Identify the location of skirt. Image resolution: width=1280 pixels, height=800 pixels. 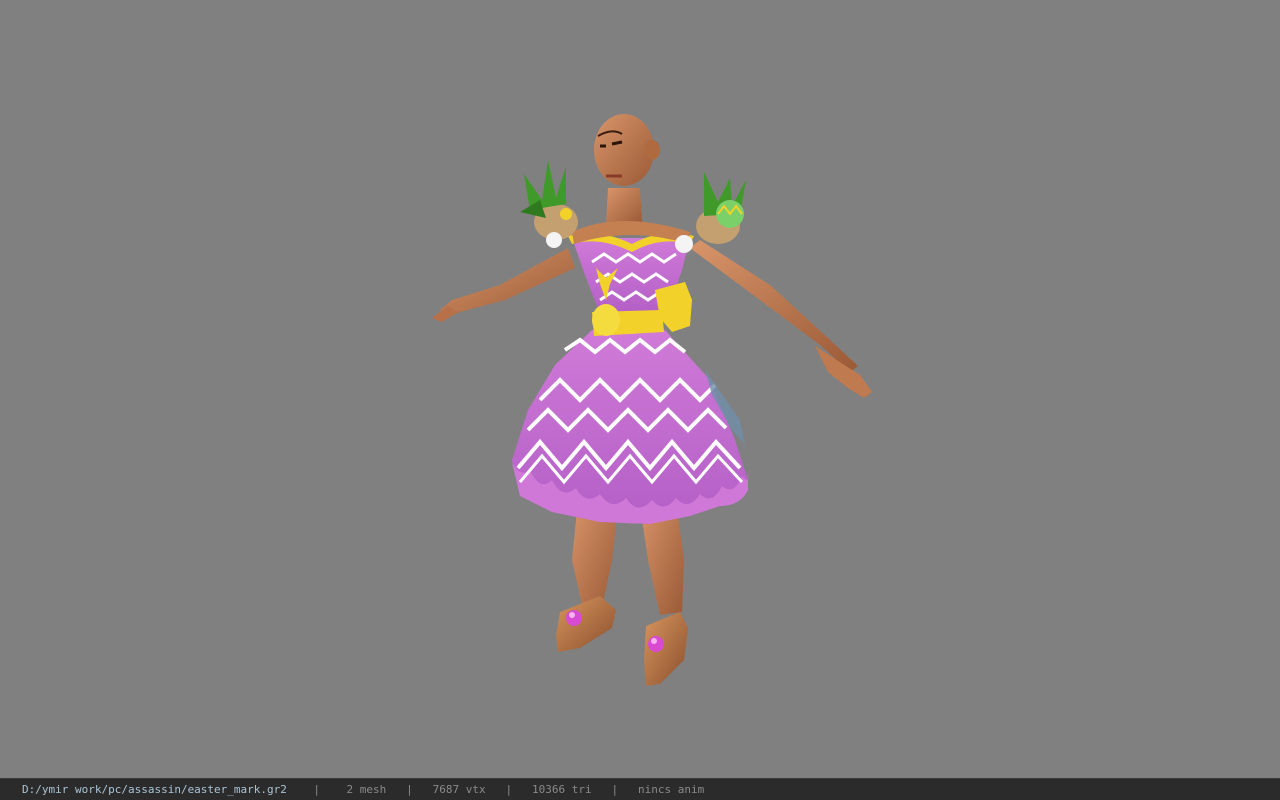
(630, 427).